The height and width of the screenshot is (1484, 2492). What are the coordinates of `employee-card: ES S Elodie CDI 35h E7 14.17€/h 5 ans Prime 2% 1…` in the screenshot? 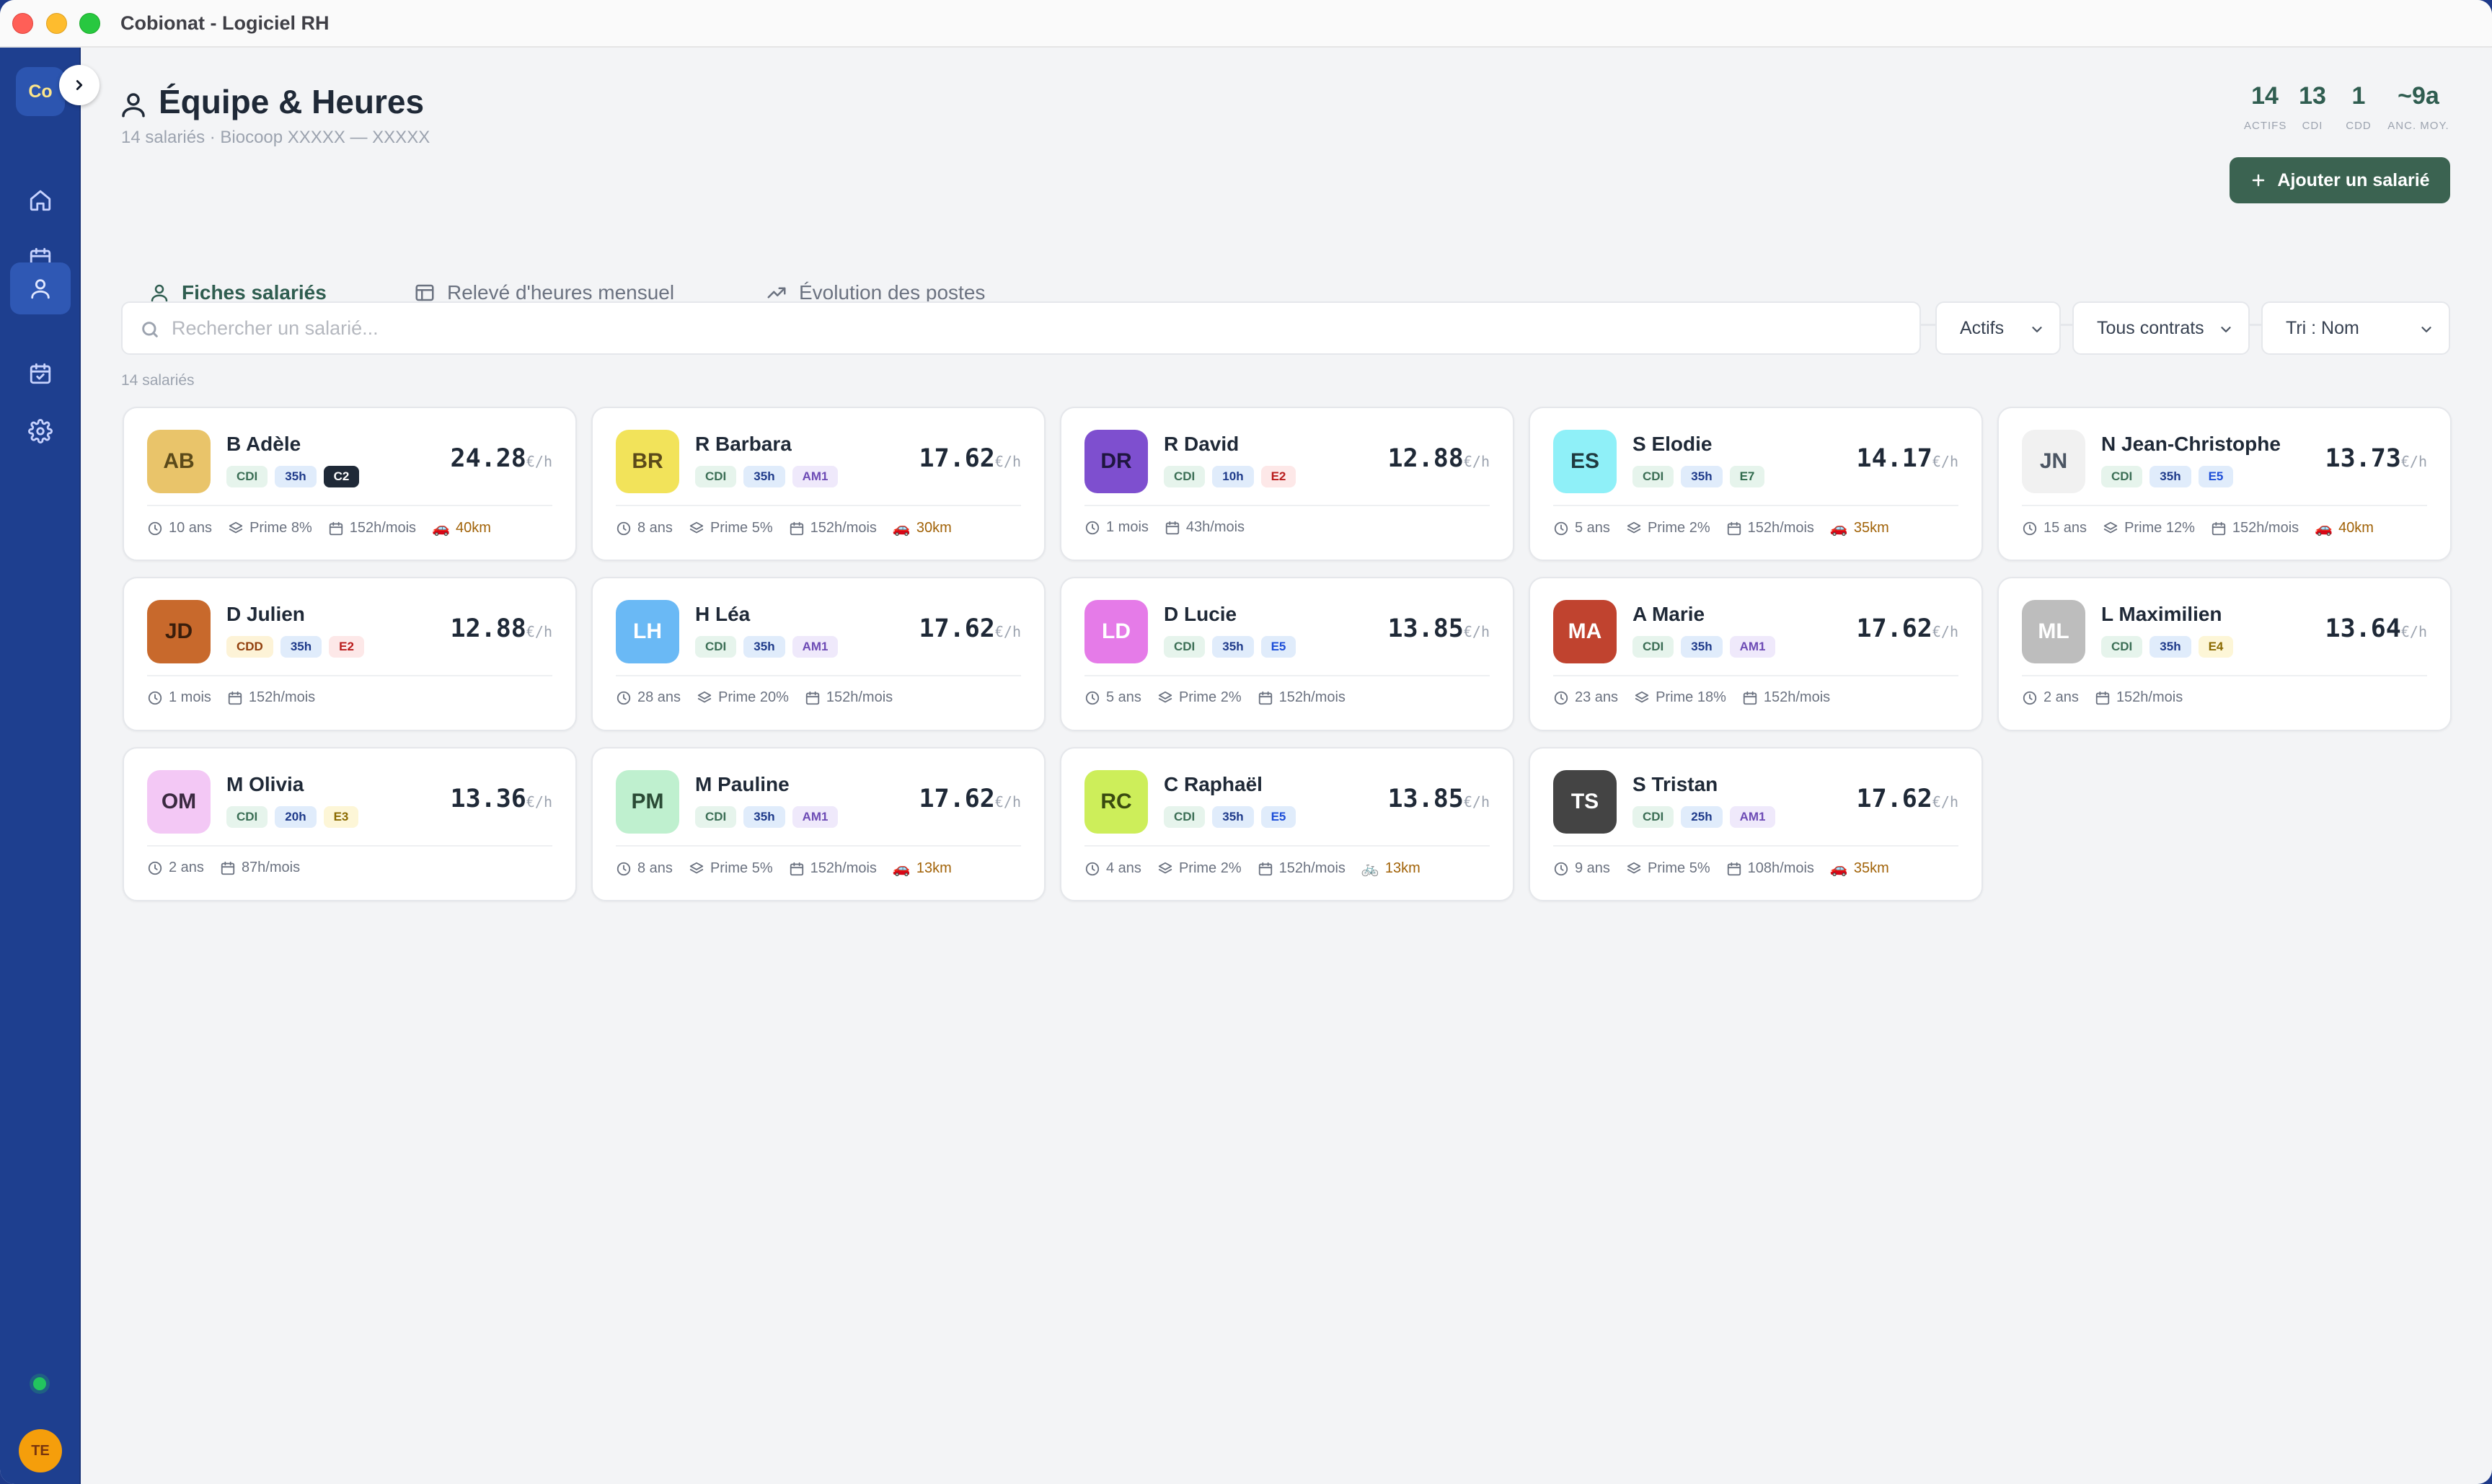 It's located at (1756, 484).